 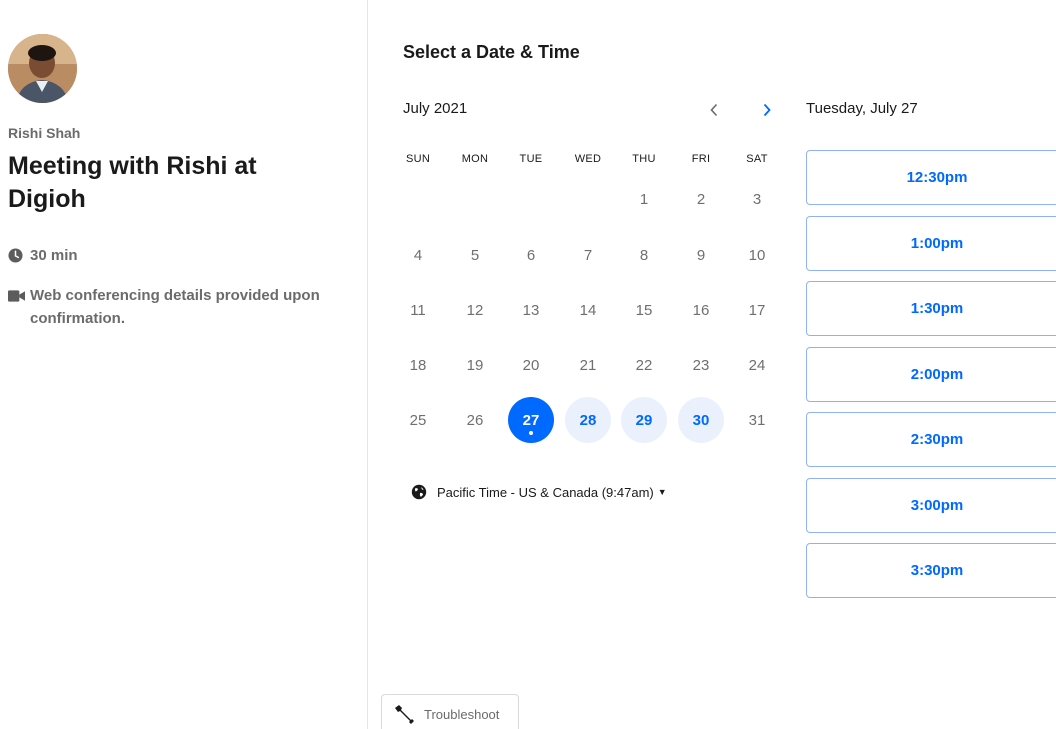 I want to click on calendar-day-number: 15, so click(x=644, y=310).